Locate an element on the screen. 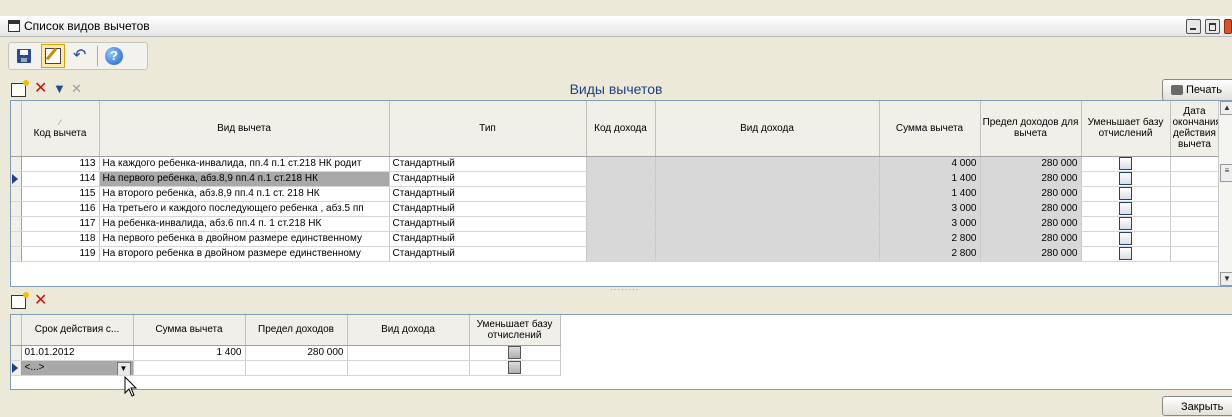 The width and height of the screenshot is (1232, 417). col-period-limit: Предел доходов is located at coordinates (296, 330).